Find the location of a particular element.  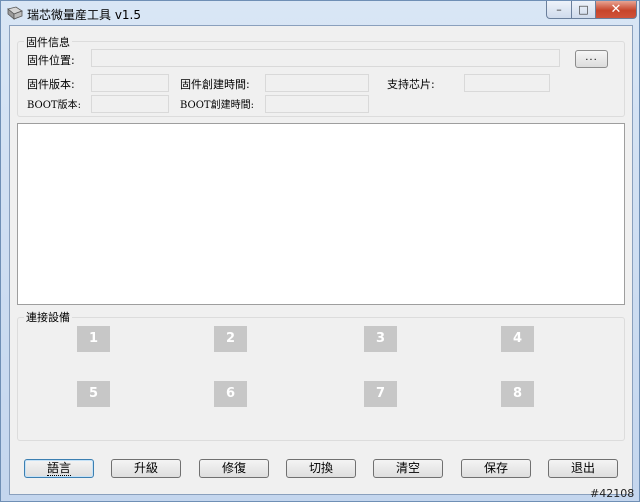

boot-version-field is located at coordinates (130, 104).